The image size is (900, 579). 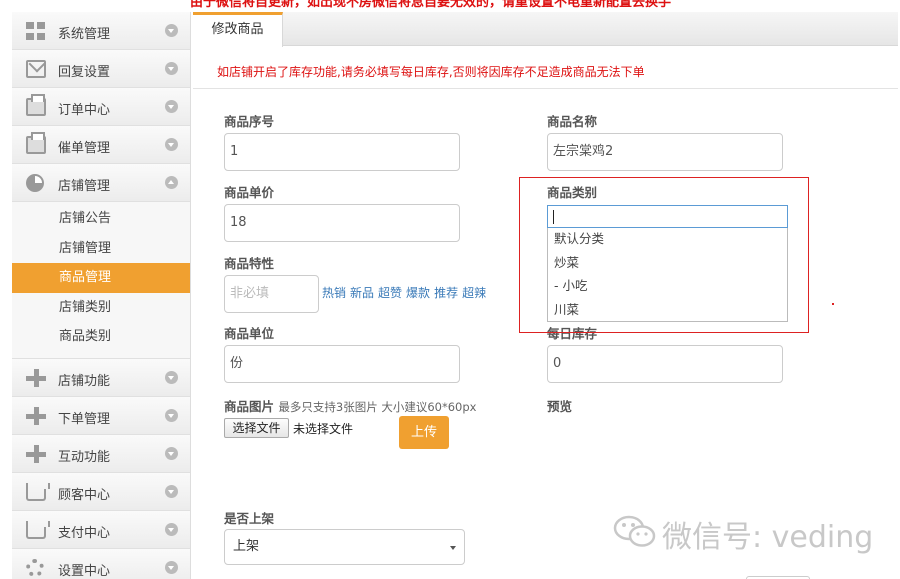 What do you see at coordinates (246, 546) in the screenshot?
I see `on-shelf-value: 上架` at bounding box center [246, 546].